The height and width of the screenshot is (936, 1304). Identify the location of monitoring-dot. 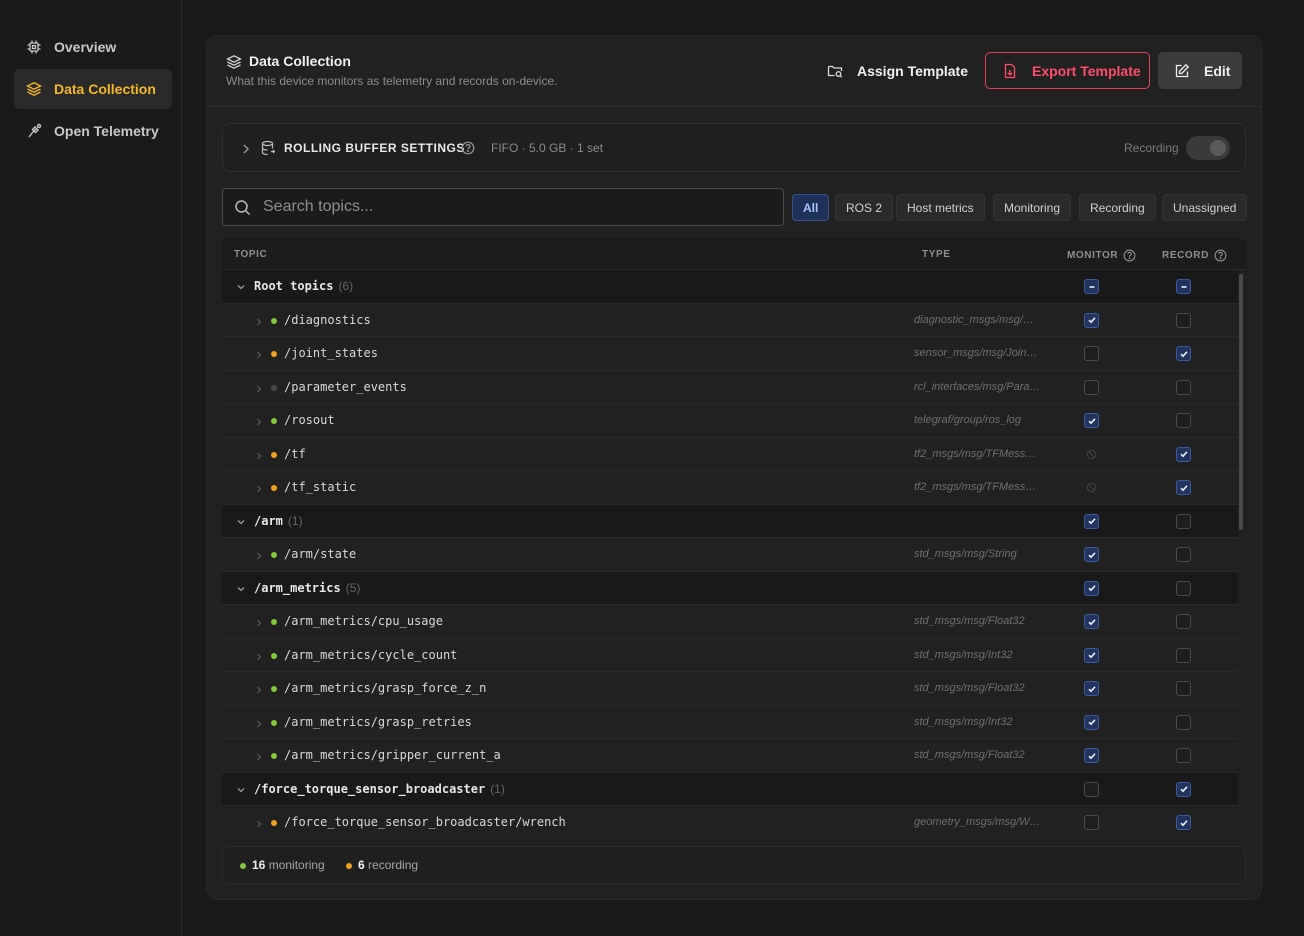
(243, 866).